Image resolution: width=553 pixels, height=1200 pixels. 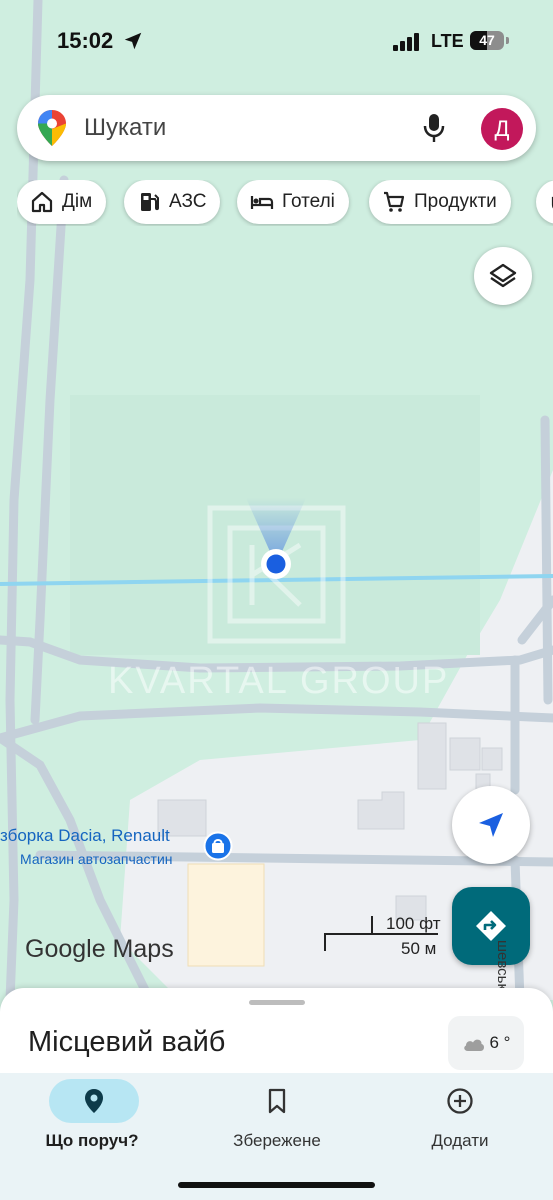 I want to click on cloud-icon, so click(x=473, y=1045).